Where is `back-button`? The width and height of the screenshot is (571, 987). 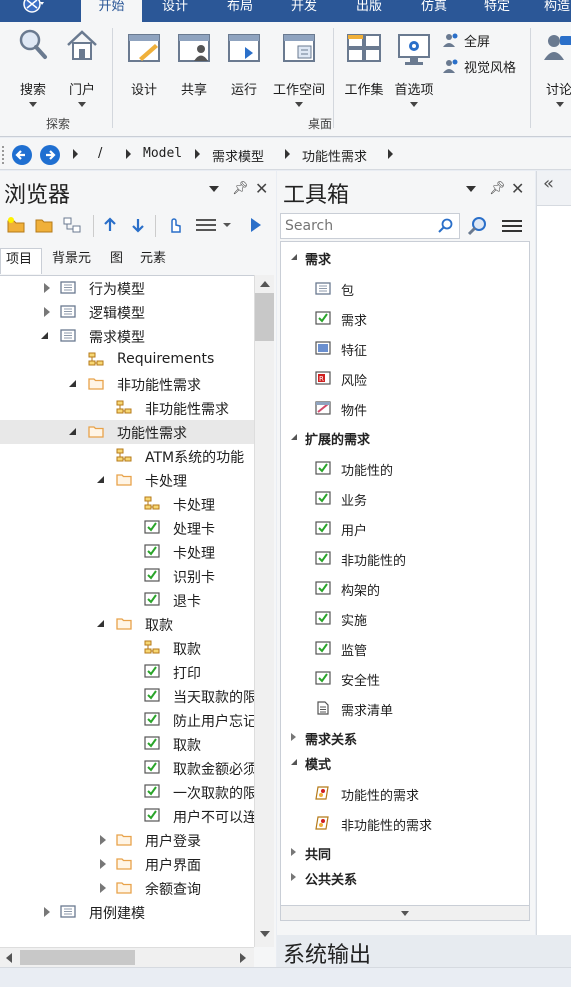 back-button is located at coordinates (22, 155).